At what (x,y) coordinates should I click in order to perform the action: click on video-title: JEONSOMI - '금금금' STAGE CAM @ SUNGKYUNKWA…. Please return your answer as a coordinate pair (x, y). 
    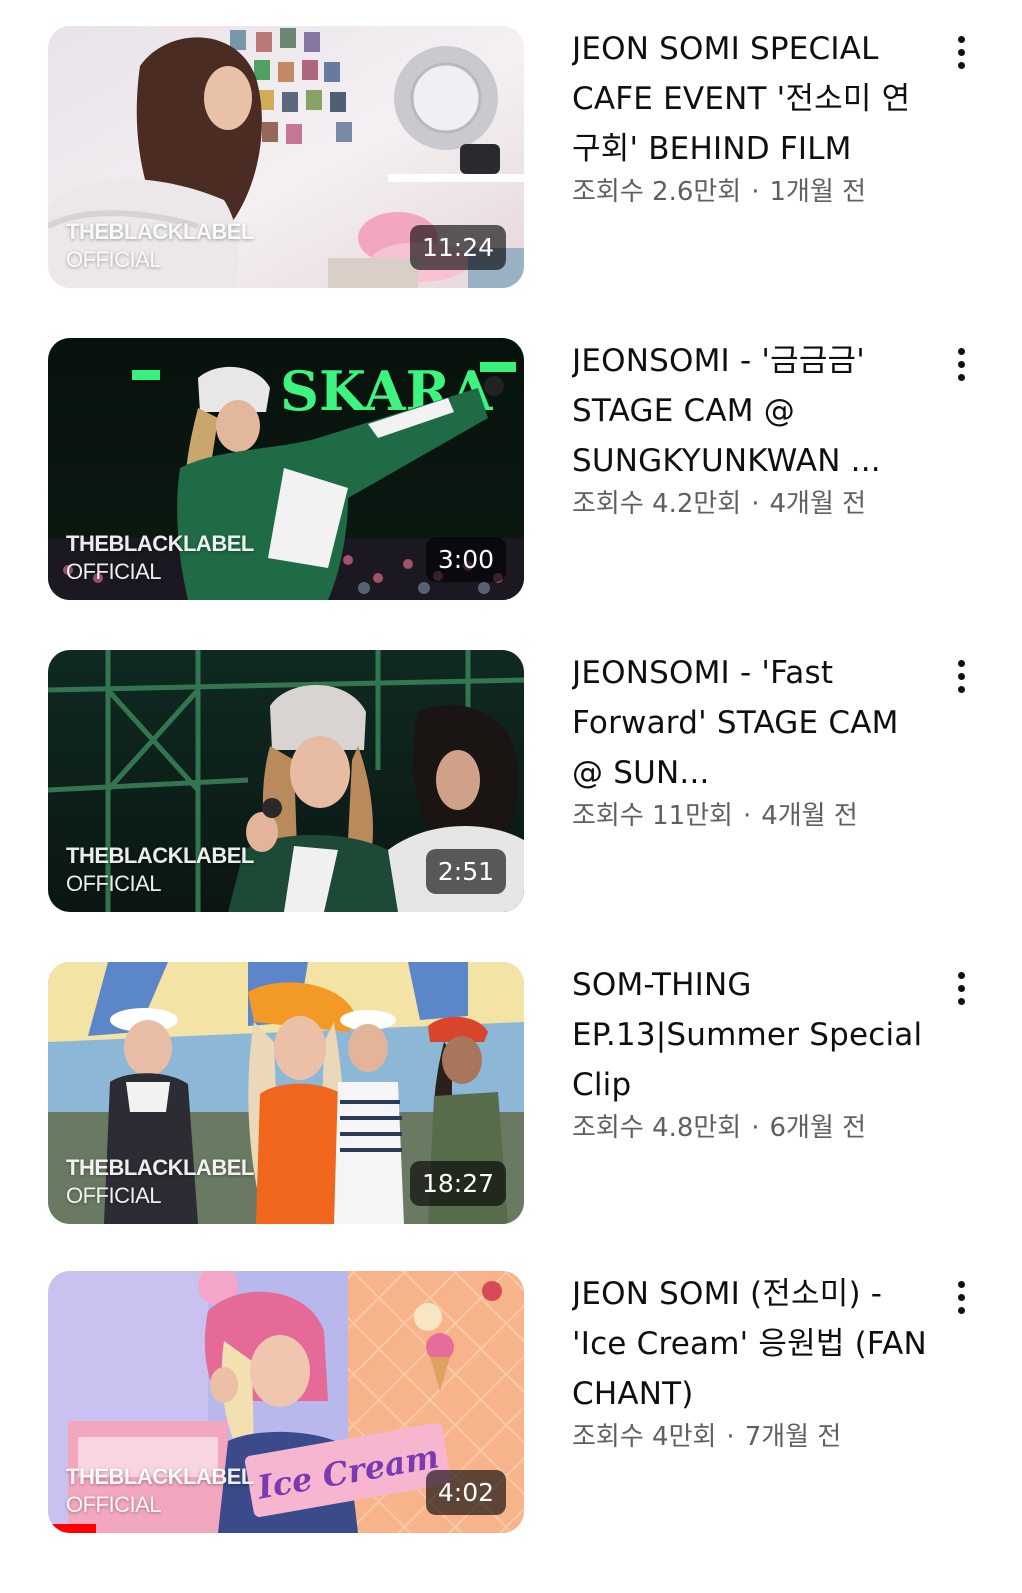
    Looking at the image, I should click on (752, 411).